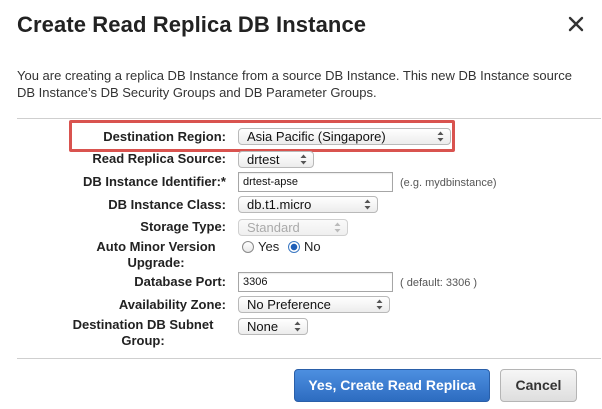 The width and height of the screenshot is (602, 409). I want to click on destination-region-value: Asia Pacific (Singapore), so click(316, 136).